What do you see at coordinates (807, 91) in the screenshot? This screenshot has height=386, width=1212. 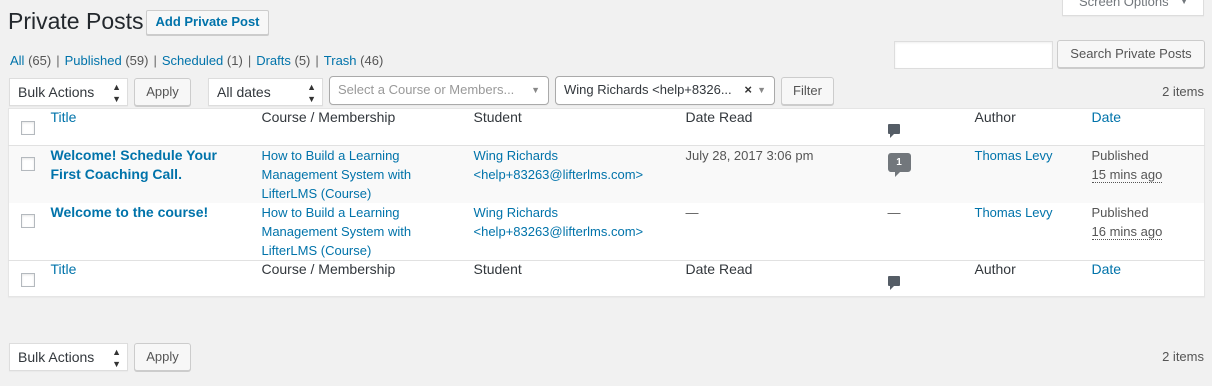 I see `filter-button: Filter` at bounding box center [807, 91].